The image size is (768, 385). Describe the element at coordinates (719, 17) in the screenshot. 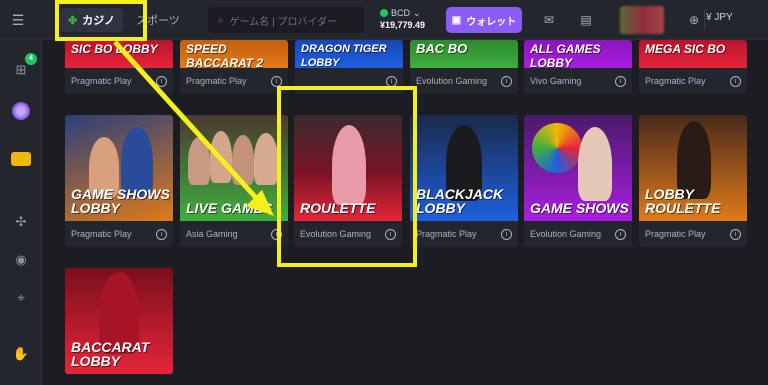

I see `currency-selector: ¥ JPY` at that location.